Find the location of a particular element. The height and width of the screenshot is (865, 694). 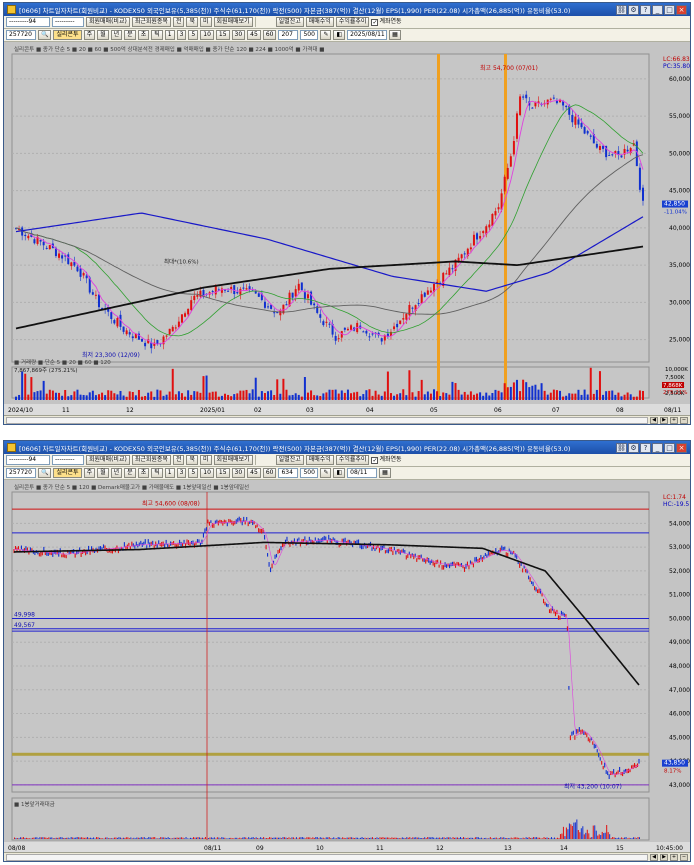

candle-body is located at coordinates (464, 254).